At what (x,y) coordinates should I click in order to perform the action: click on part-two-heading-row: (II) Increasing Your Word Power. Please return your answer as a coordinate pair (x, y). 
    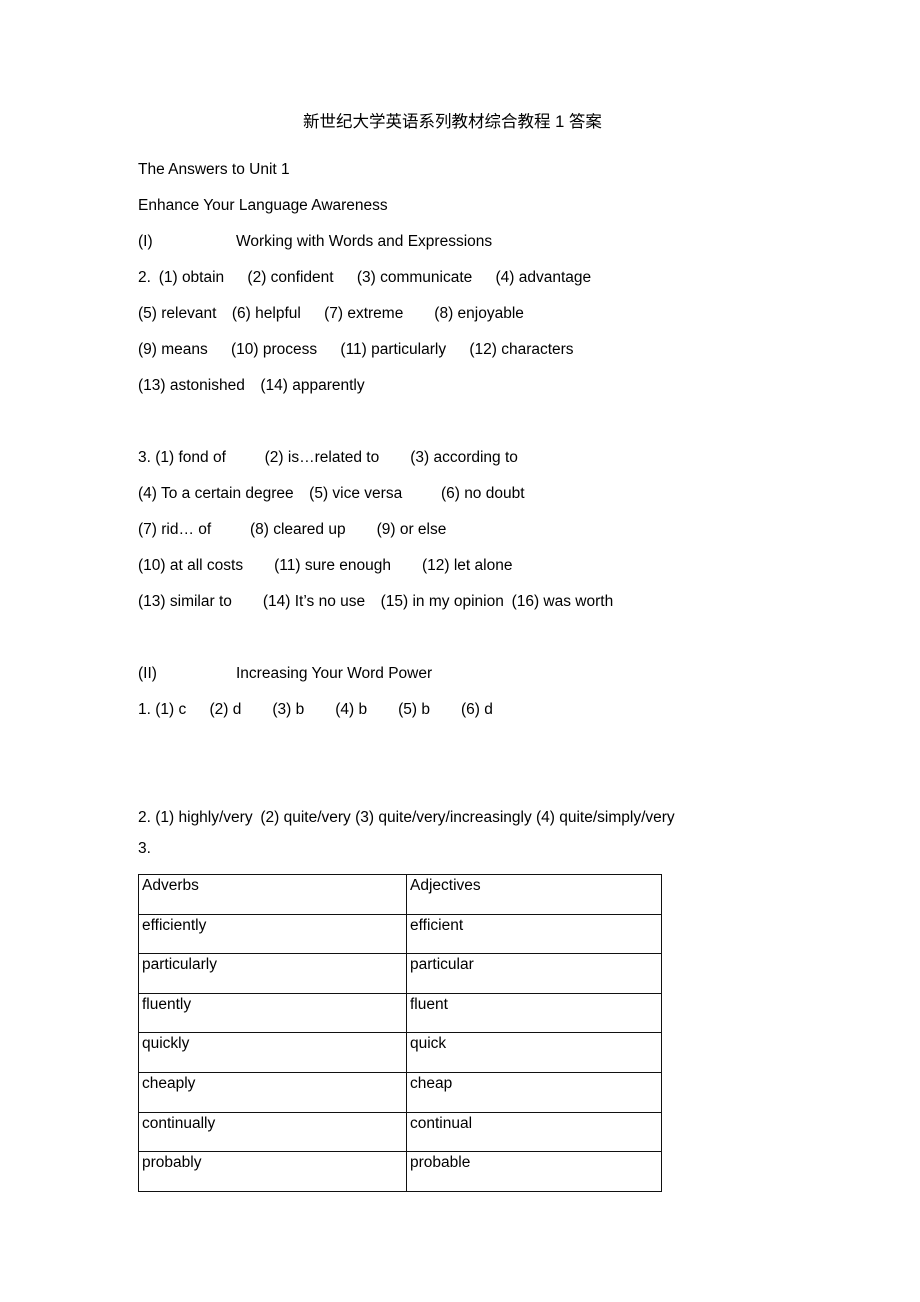
    Looking at the image, I should click on (508, 674).